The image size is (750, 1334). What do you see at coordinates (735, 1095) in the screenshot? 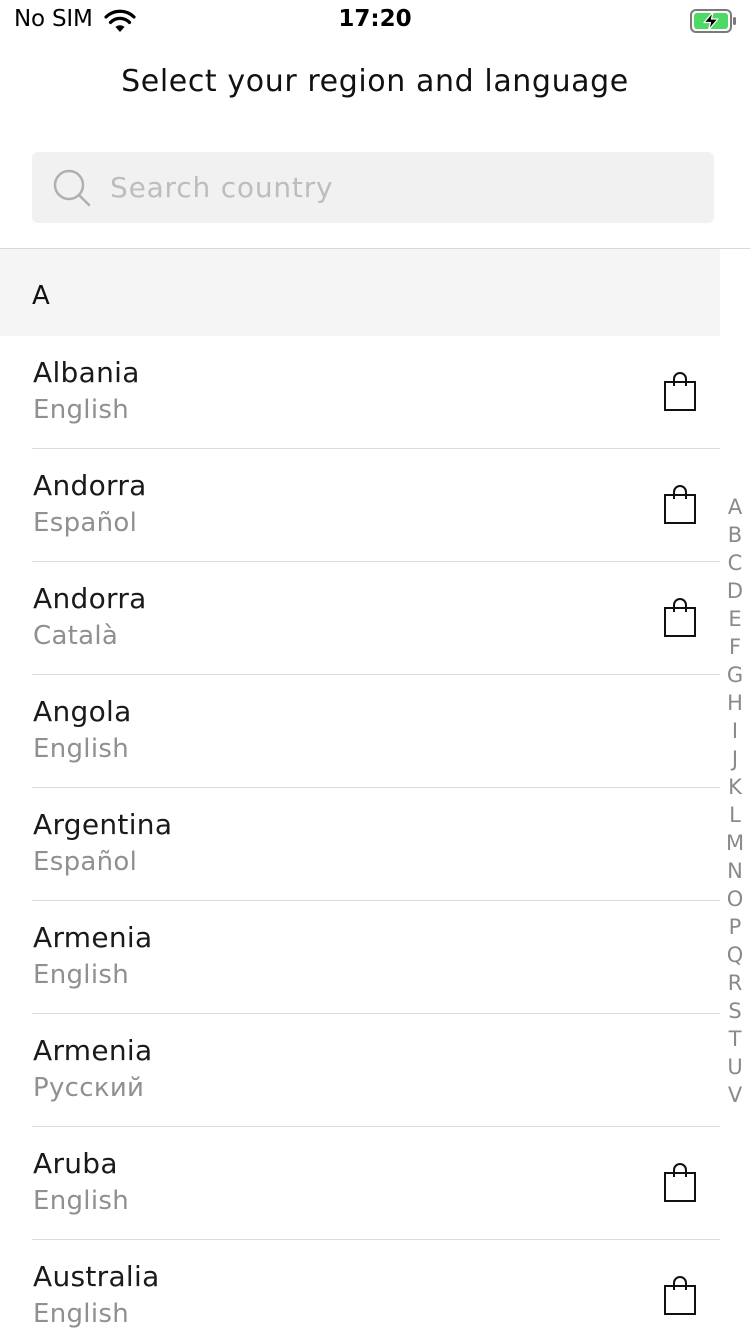
I see `index-letter: V` at bounding box center [735, 1095].